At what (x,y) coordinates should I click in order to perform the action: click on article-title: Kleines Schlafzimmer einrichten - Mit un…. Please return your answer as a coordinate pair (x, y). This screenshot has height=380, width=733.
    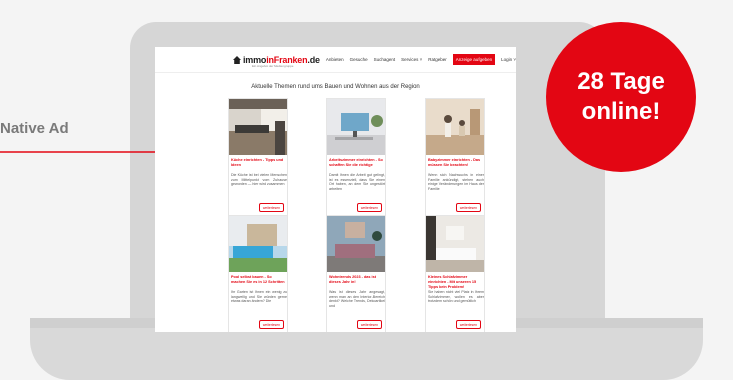
    Looking at the image, I should click on (456, 282).